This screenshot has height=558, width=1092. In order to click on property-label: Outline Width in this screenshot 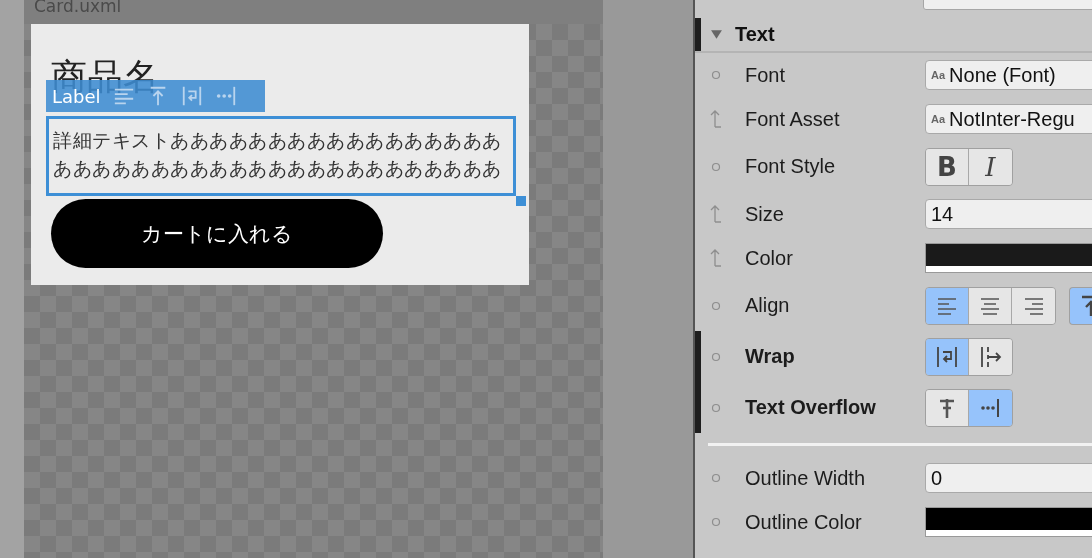, I will do `click(805, 478)`.